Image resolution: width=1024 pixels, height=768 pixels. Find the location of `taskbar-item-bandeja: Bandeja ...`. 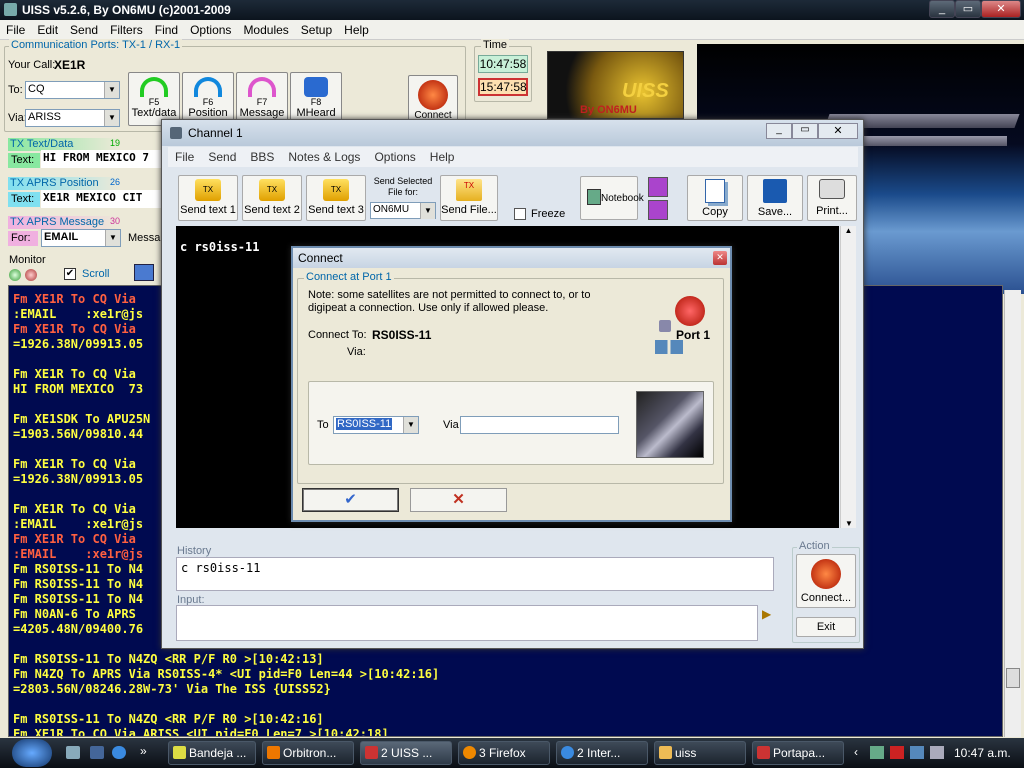

taskbar-item-bandeja: Bandeja ... is located at coordinates (212, 753).